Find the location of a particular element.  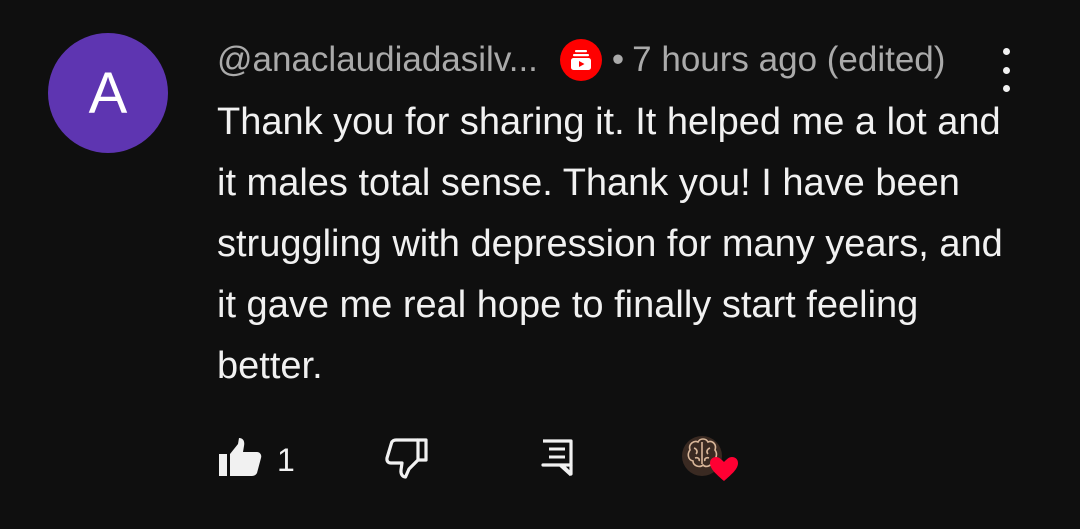

dislike-button is located at coordinates (406, 460).